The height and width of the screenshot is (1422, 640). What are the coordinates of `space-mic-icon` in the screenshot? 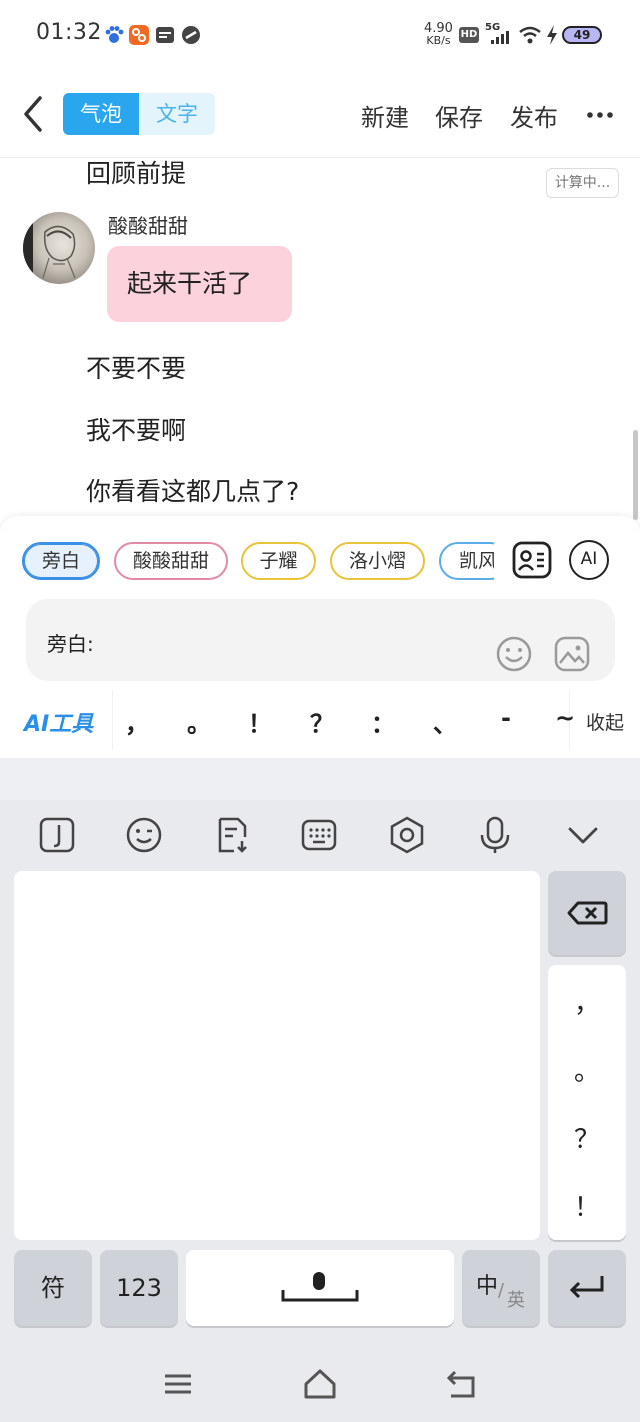 It's located at (320, 1287).